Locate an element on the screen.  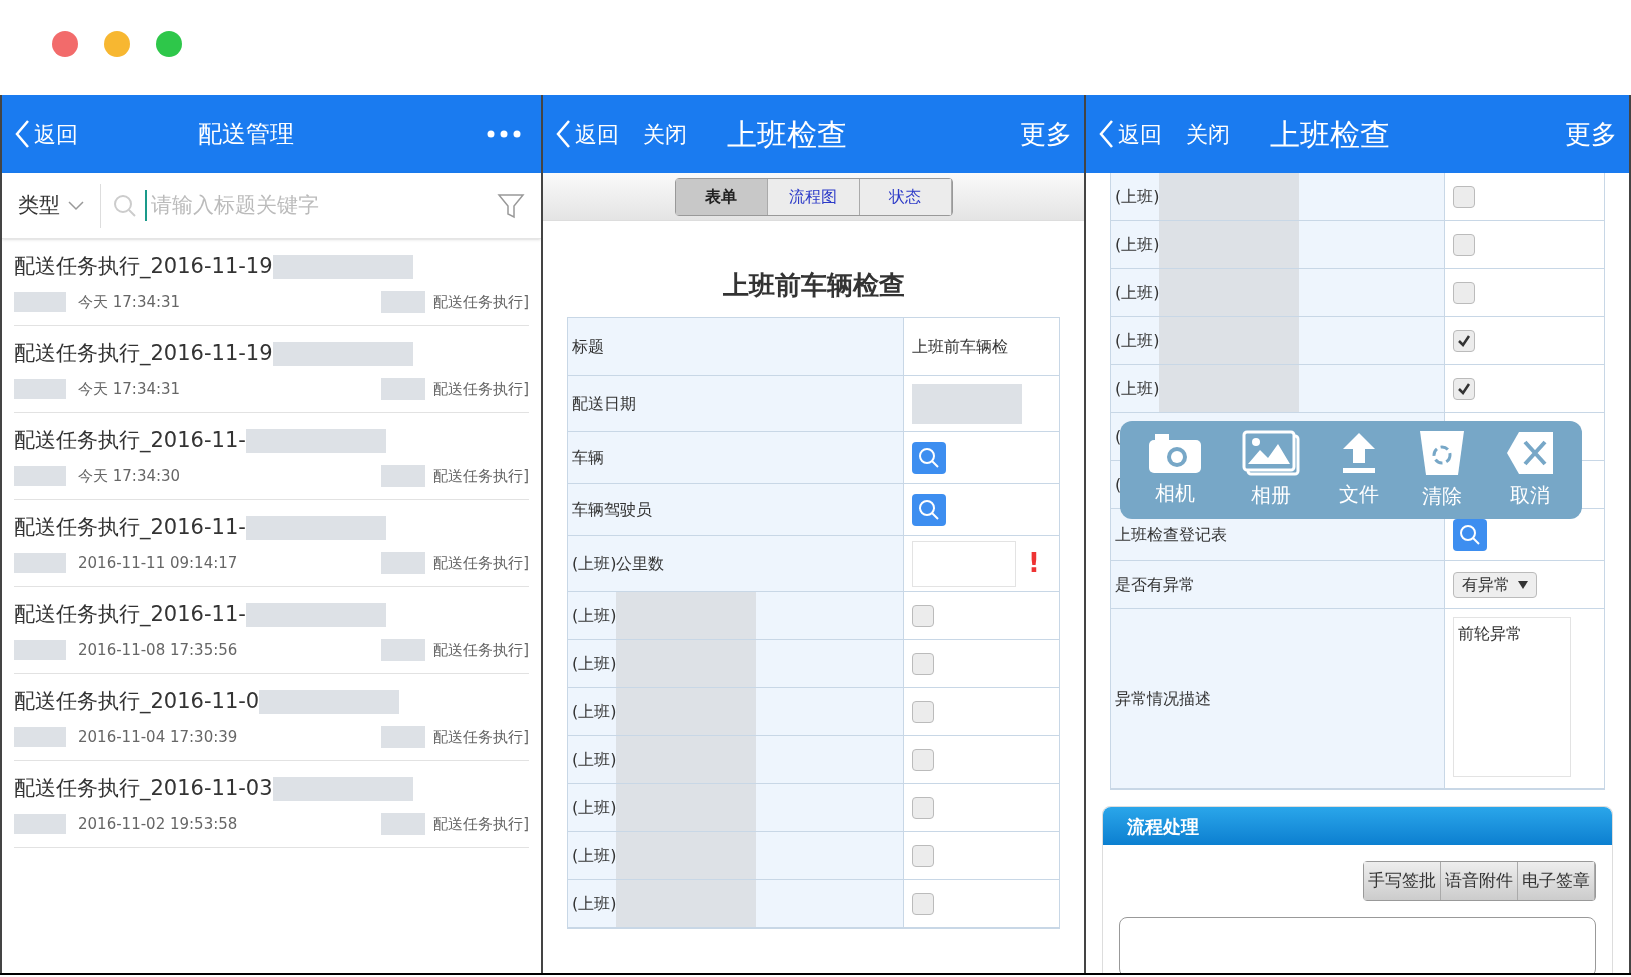
close-icon is located at coordinates (1529, 453).